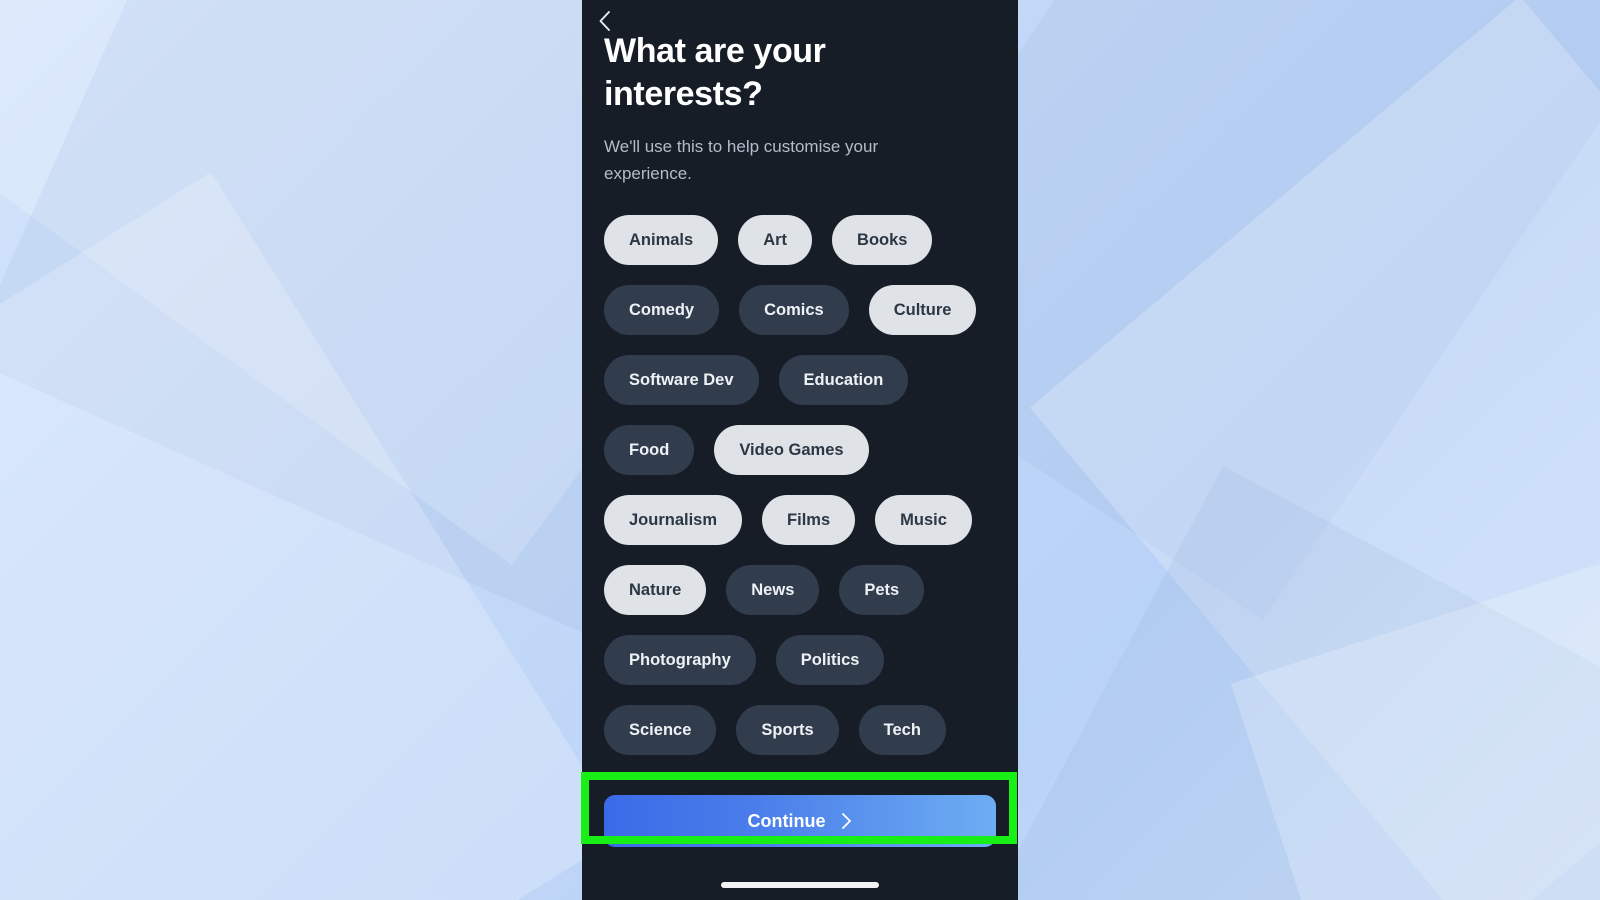 This screenshot has width=1600, height=900. Describe the element at coordinates (922, 310) in the screenshot. I see `interest-chip-culture: Culture` at that location.